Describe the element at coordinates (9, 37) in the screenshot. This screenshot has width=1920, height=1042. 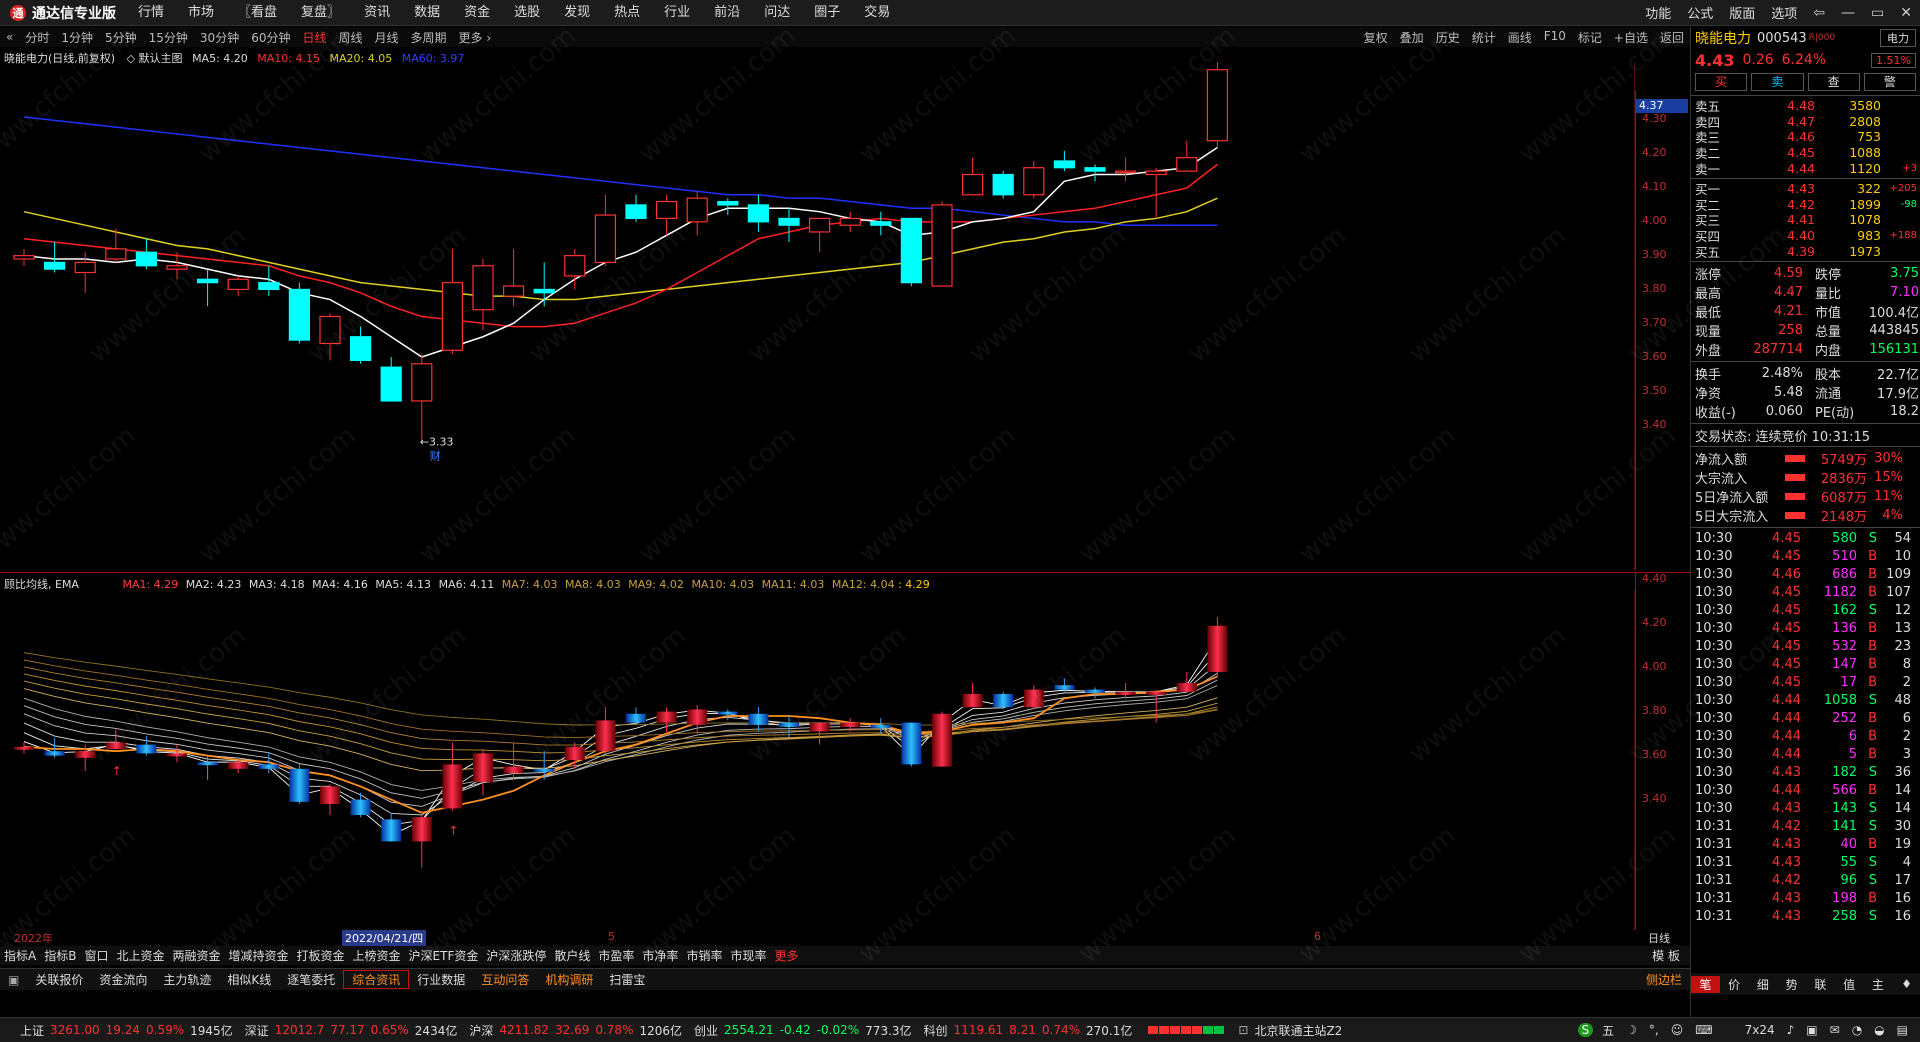
I see `collapse-icon: «` at that location.